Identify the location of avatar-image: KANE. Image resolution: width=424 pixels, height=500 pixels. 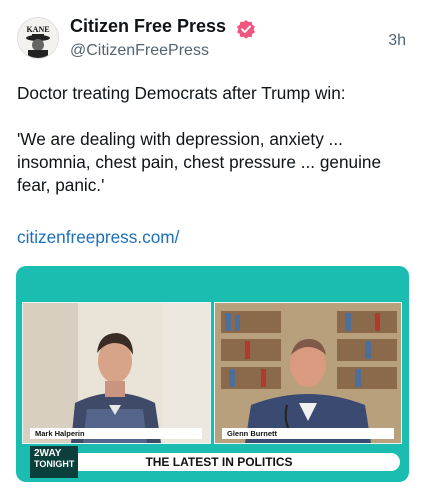
(38, 38).